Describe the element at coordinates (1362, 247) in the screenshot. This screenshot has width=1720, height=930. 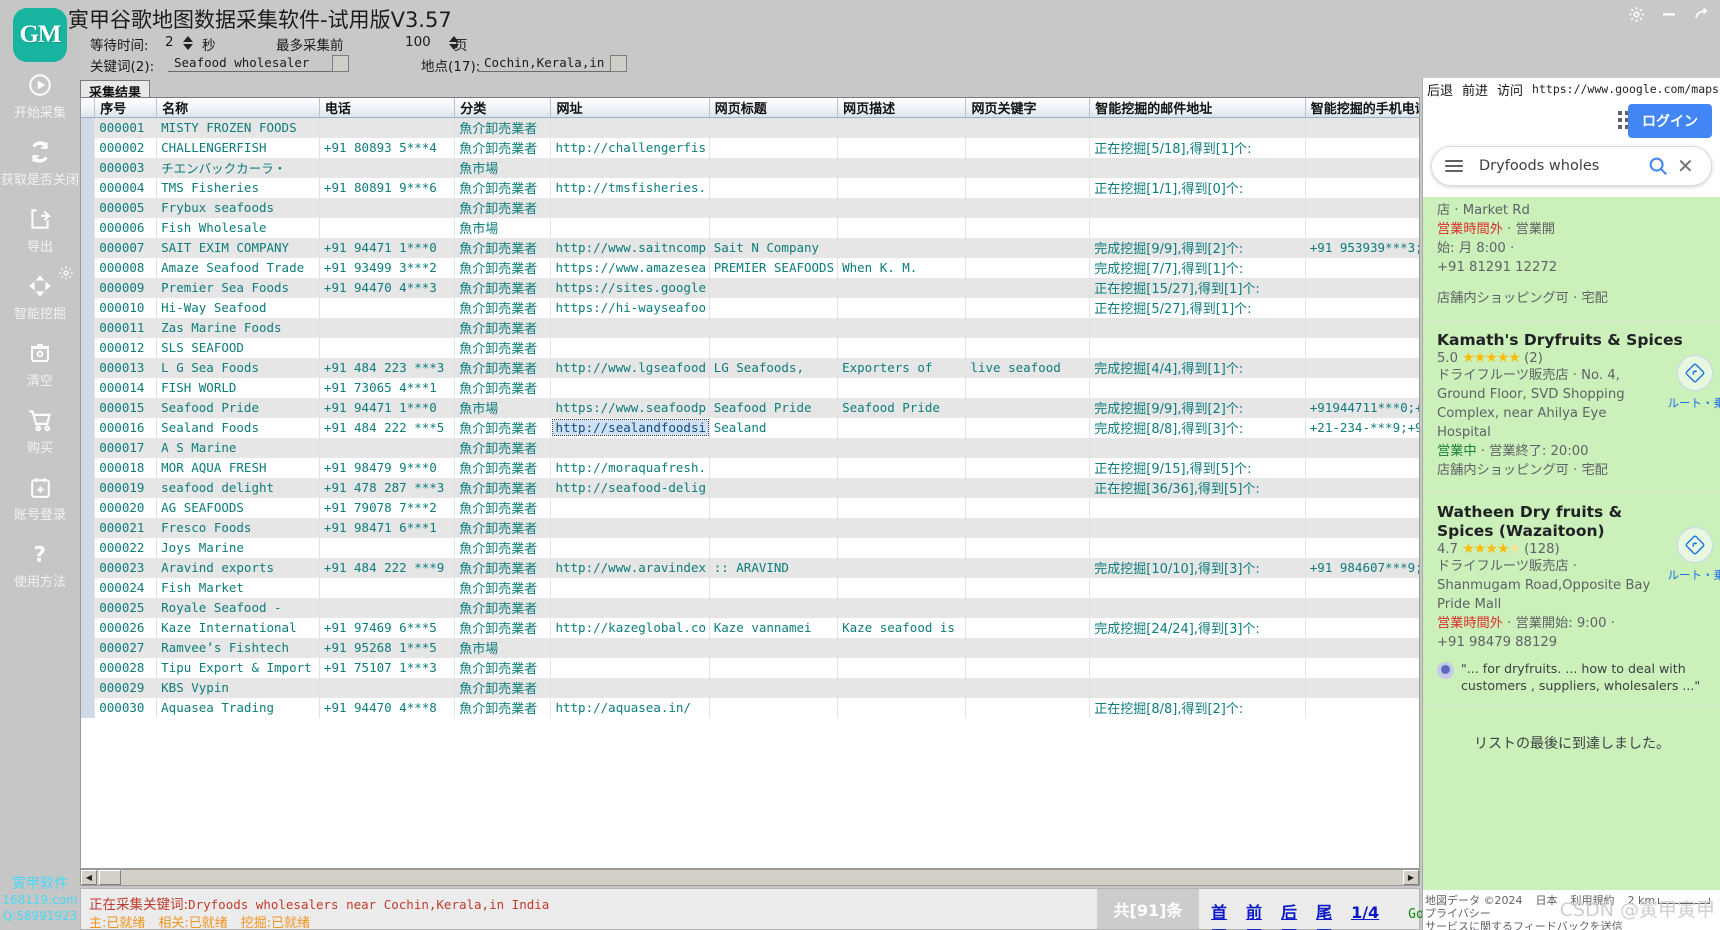
I see `cell-智能挖掘的手机电话: +91 953939***3;005501-12***` at that location.